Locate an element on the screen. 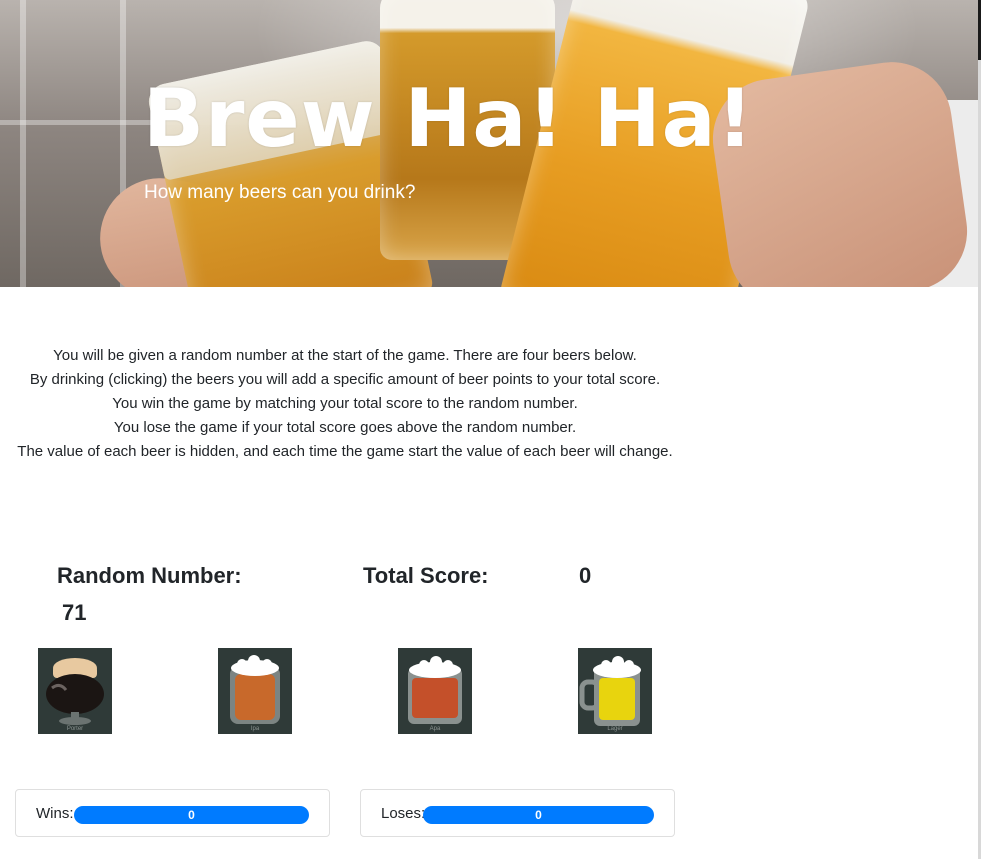 The image size is (981, 859). beer-name: Apa is located at coordinates (435, 729).